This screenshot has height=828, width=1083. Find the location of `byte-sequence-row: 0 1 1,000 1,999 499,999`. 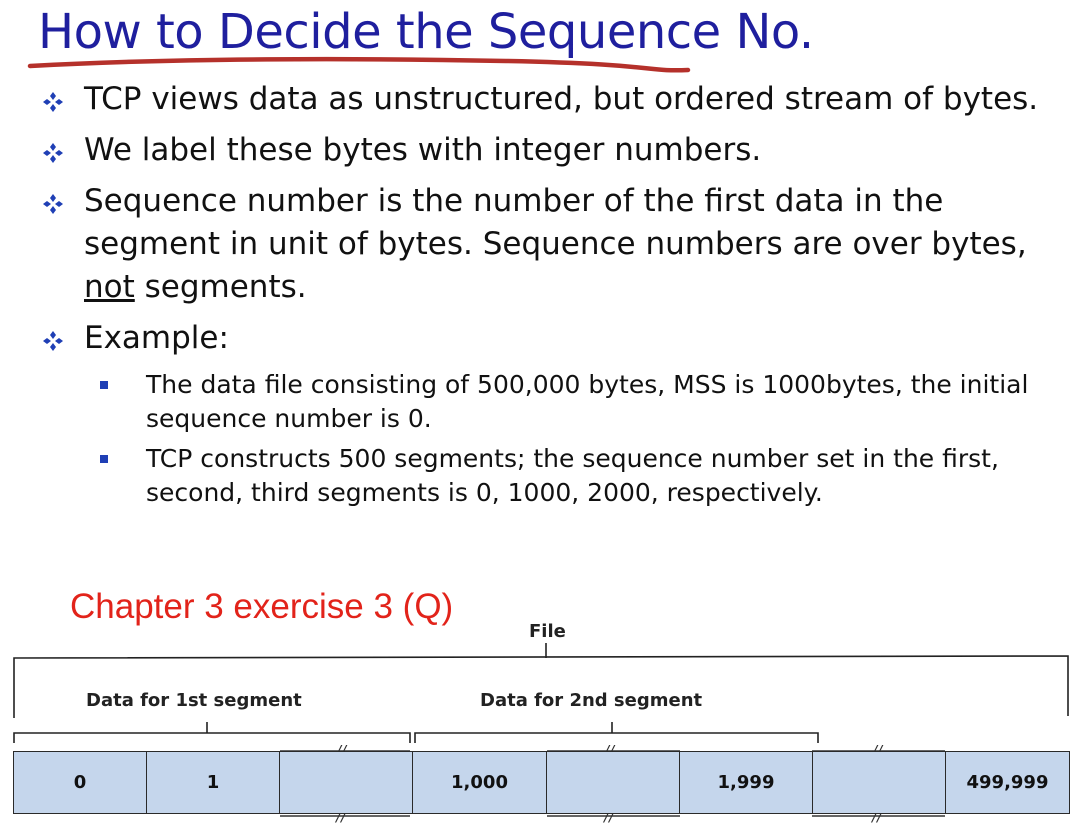

byte-sequence-row: 0 1 1,000 1,999 499,999 is located at coordinates (541, 783).